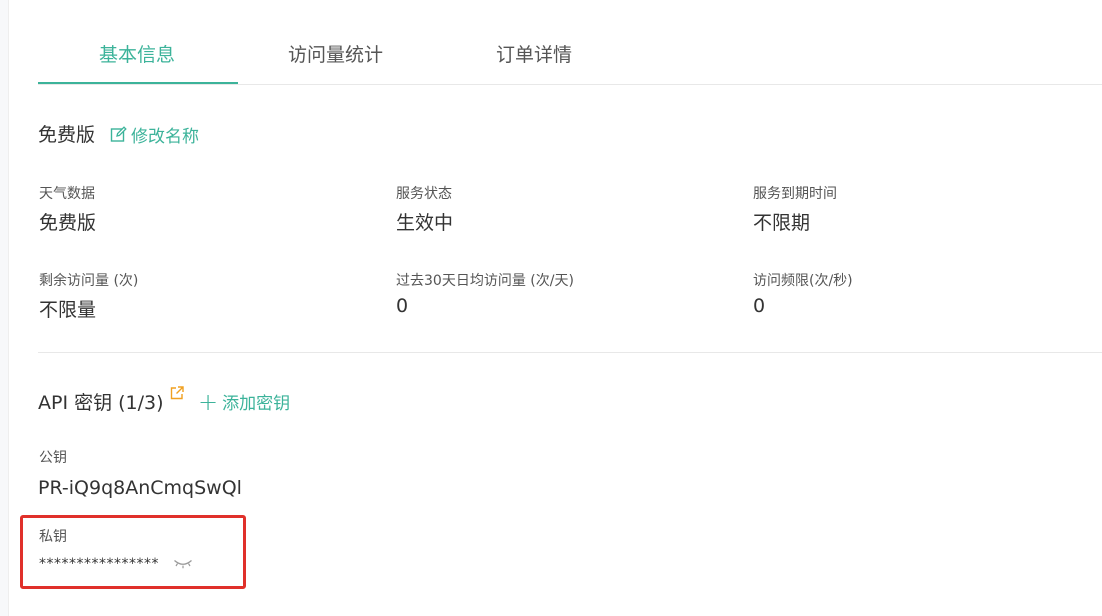 The image size is (1102, 616). What do you see at coordinates (67, 194) in the screenshot?
I see `weather-data-label: 天气数据` at bounding box center [67, 194].